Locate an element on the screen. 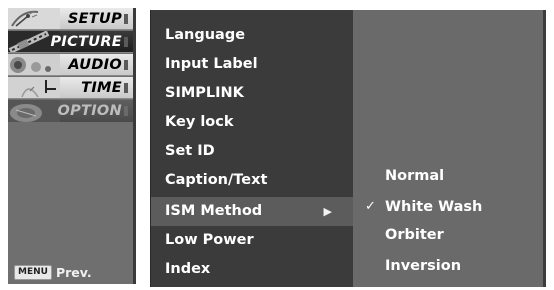 Image resolution: width=554 pixels, height=290 pixels. option-normal: Normal is located at coordinates (448, 176).